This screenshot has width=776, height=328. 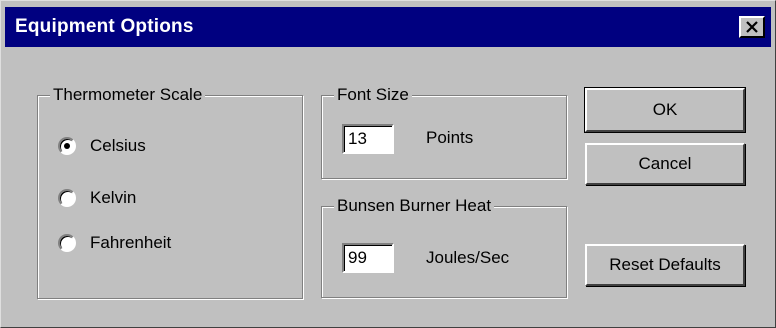 I want to click on close-icon, so click(x=752, y=27).